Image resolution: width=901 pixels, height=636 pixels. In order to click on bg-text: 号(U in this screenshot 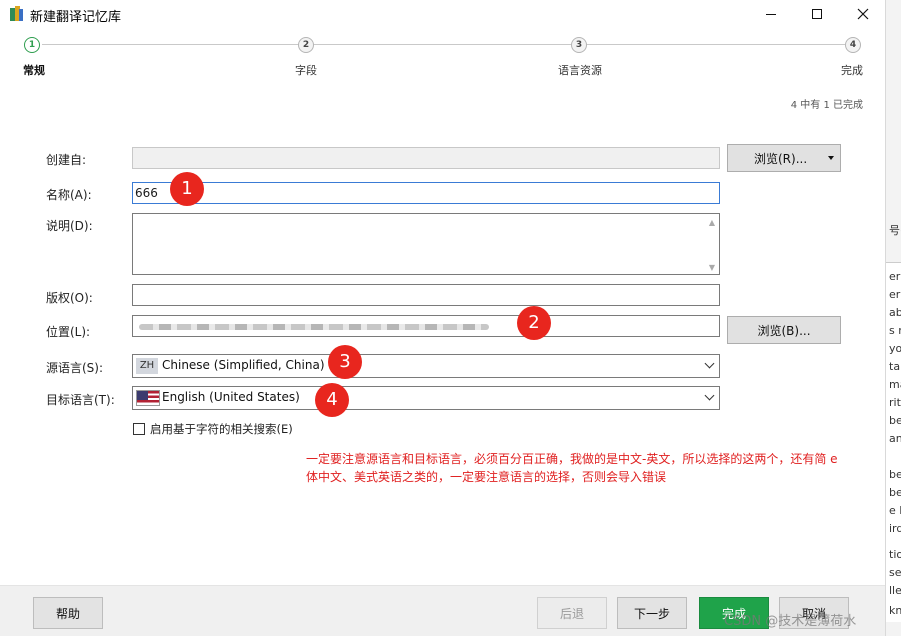, I will do `click(895, 230)`.